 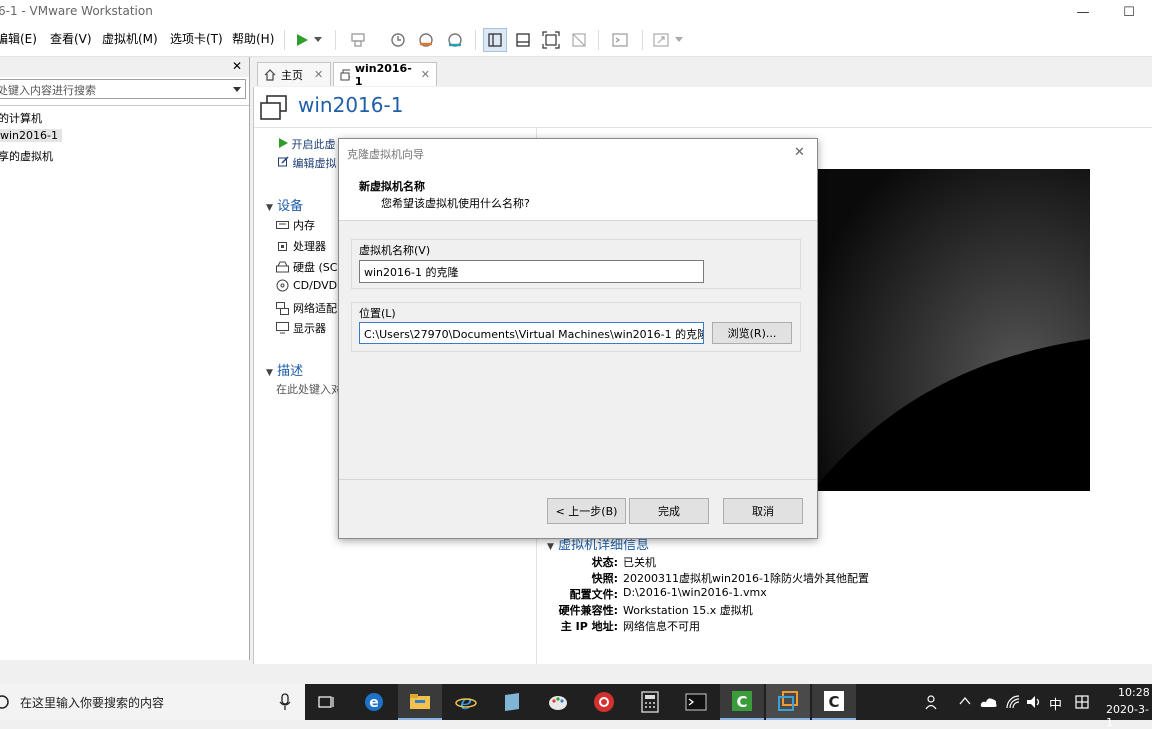 I want to click on microphone-icon, so click(x=285, y=702).